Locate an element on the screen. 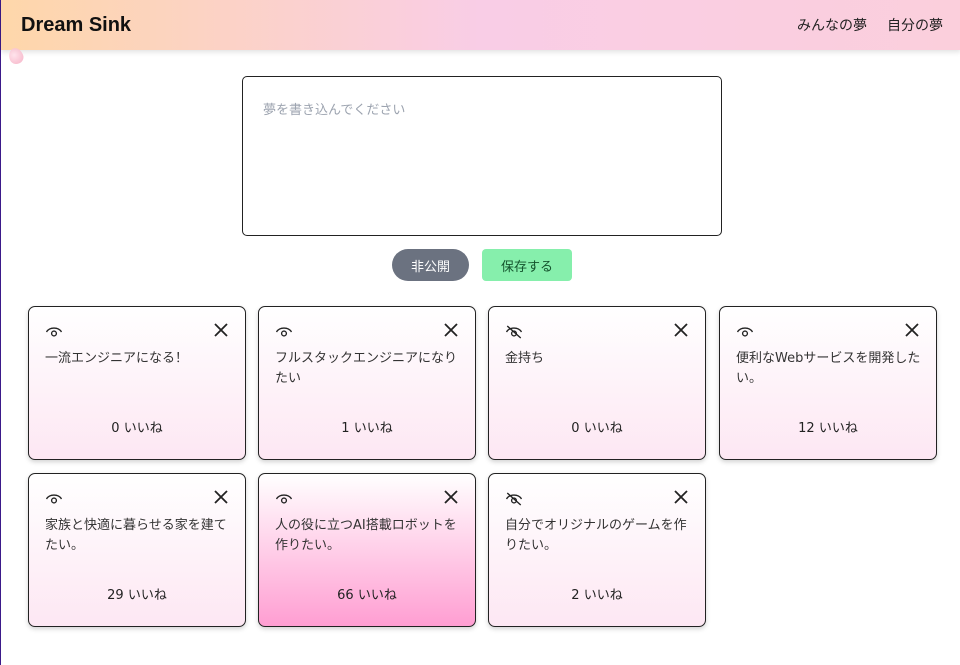 This screenshot has height=665, width=960. save-button: 保存する is located at coordinates (527, 265).